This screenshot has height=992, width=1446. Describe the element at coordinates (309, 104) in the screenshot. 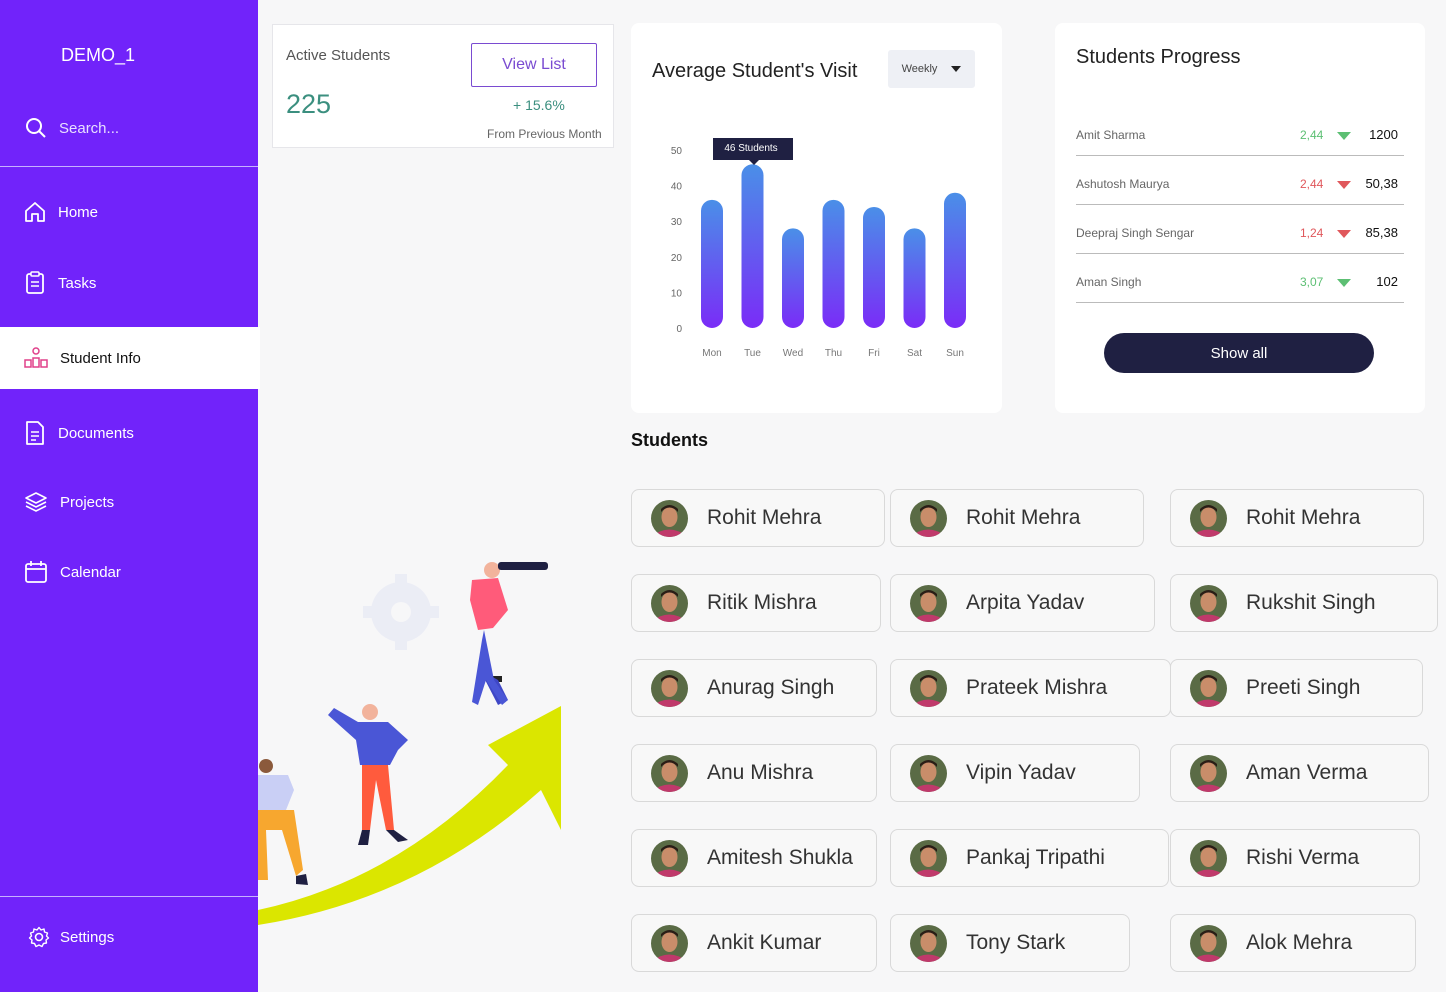

I see `active-students-count: 225` at that location.